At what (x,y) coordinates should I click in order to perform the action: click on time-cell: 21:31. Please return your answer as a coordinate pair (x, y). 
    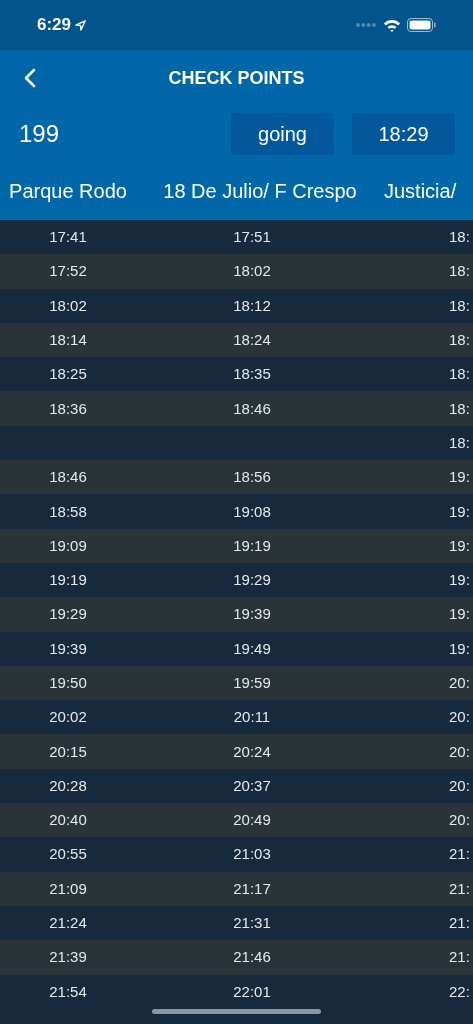
    Looking at the image, I should click on (252, 923).